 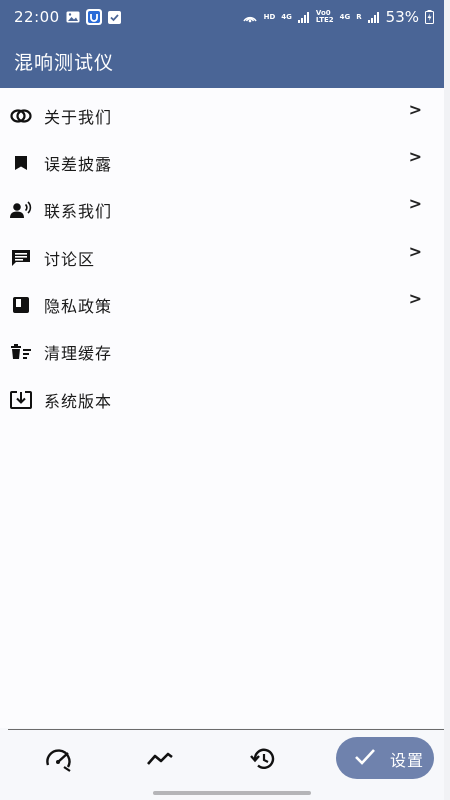 What do you see at coordinates (78, 117) in the screenshot?
I see `menu-label-about-us: 关于我们` at bounding box center [78, 117].